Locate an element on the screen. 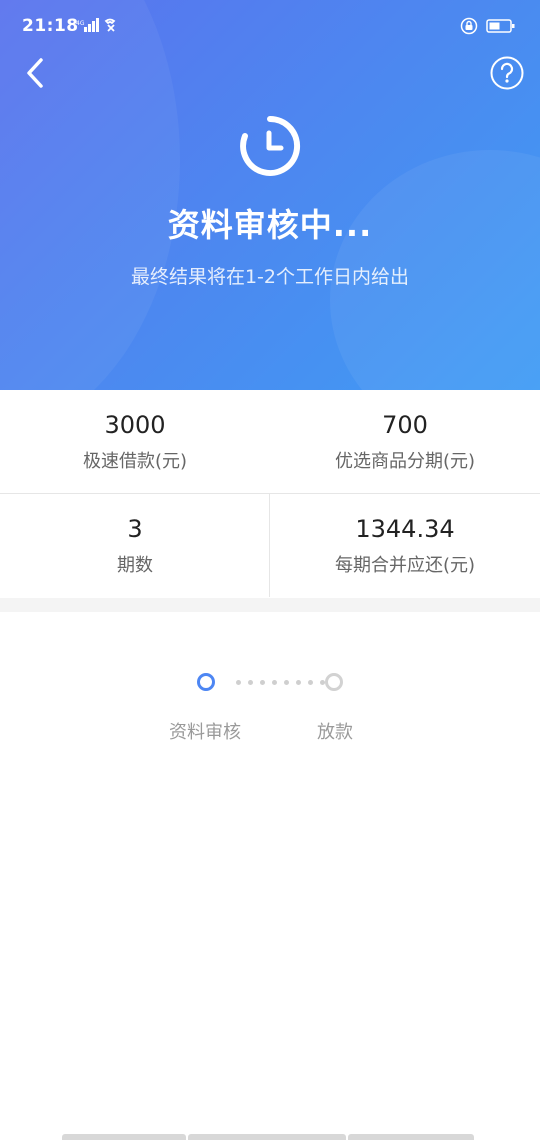 This screenshot has height=1140, width=540. navigation-bar is located at coordinates (270, 1137).